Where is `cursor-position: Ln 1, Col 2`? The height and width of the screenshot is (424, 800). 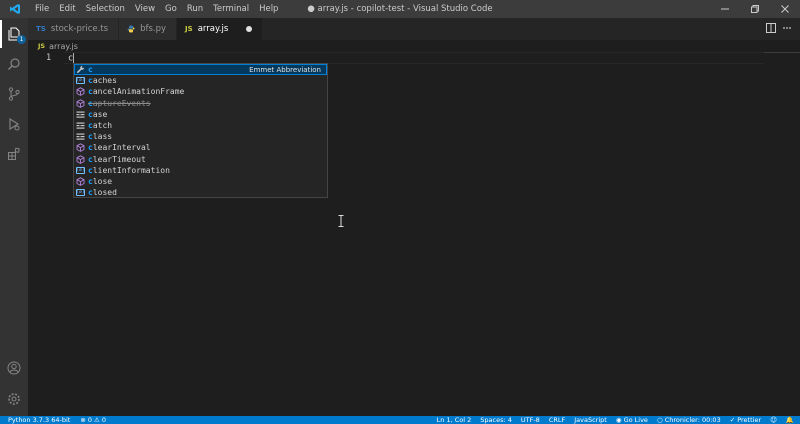 cursor-position: Ln 1, Col 2 is located at coordinates (454, 420).